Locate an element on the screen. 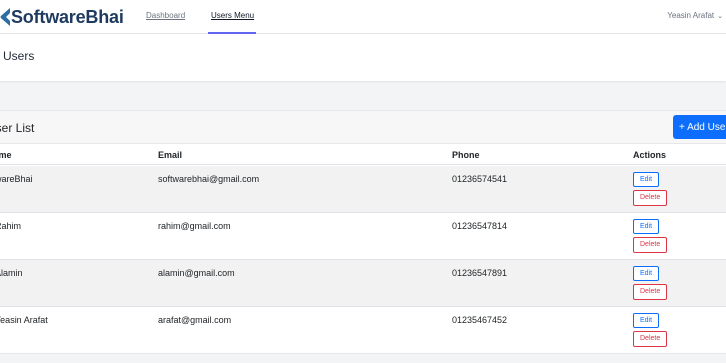  nav-link-dashboard: Dashboard is located at coordinates (165, 15).